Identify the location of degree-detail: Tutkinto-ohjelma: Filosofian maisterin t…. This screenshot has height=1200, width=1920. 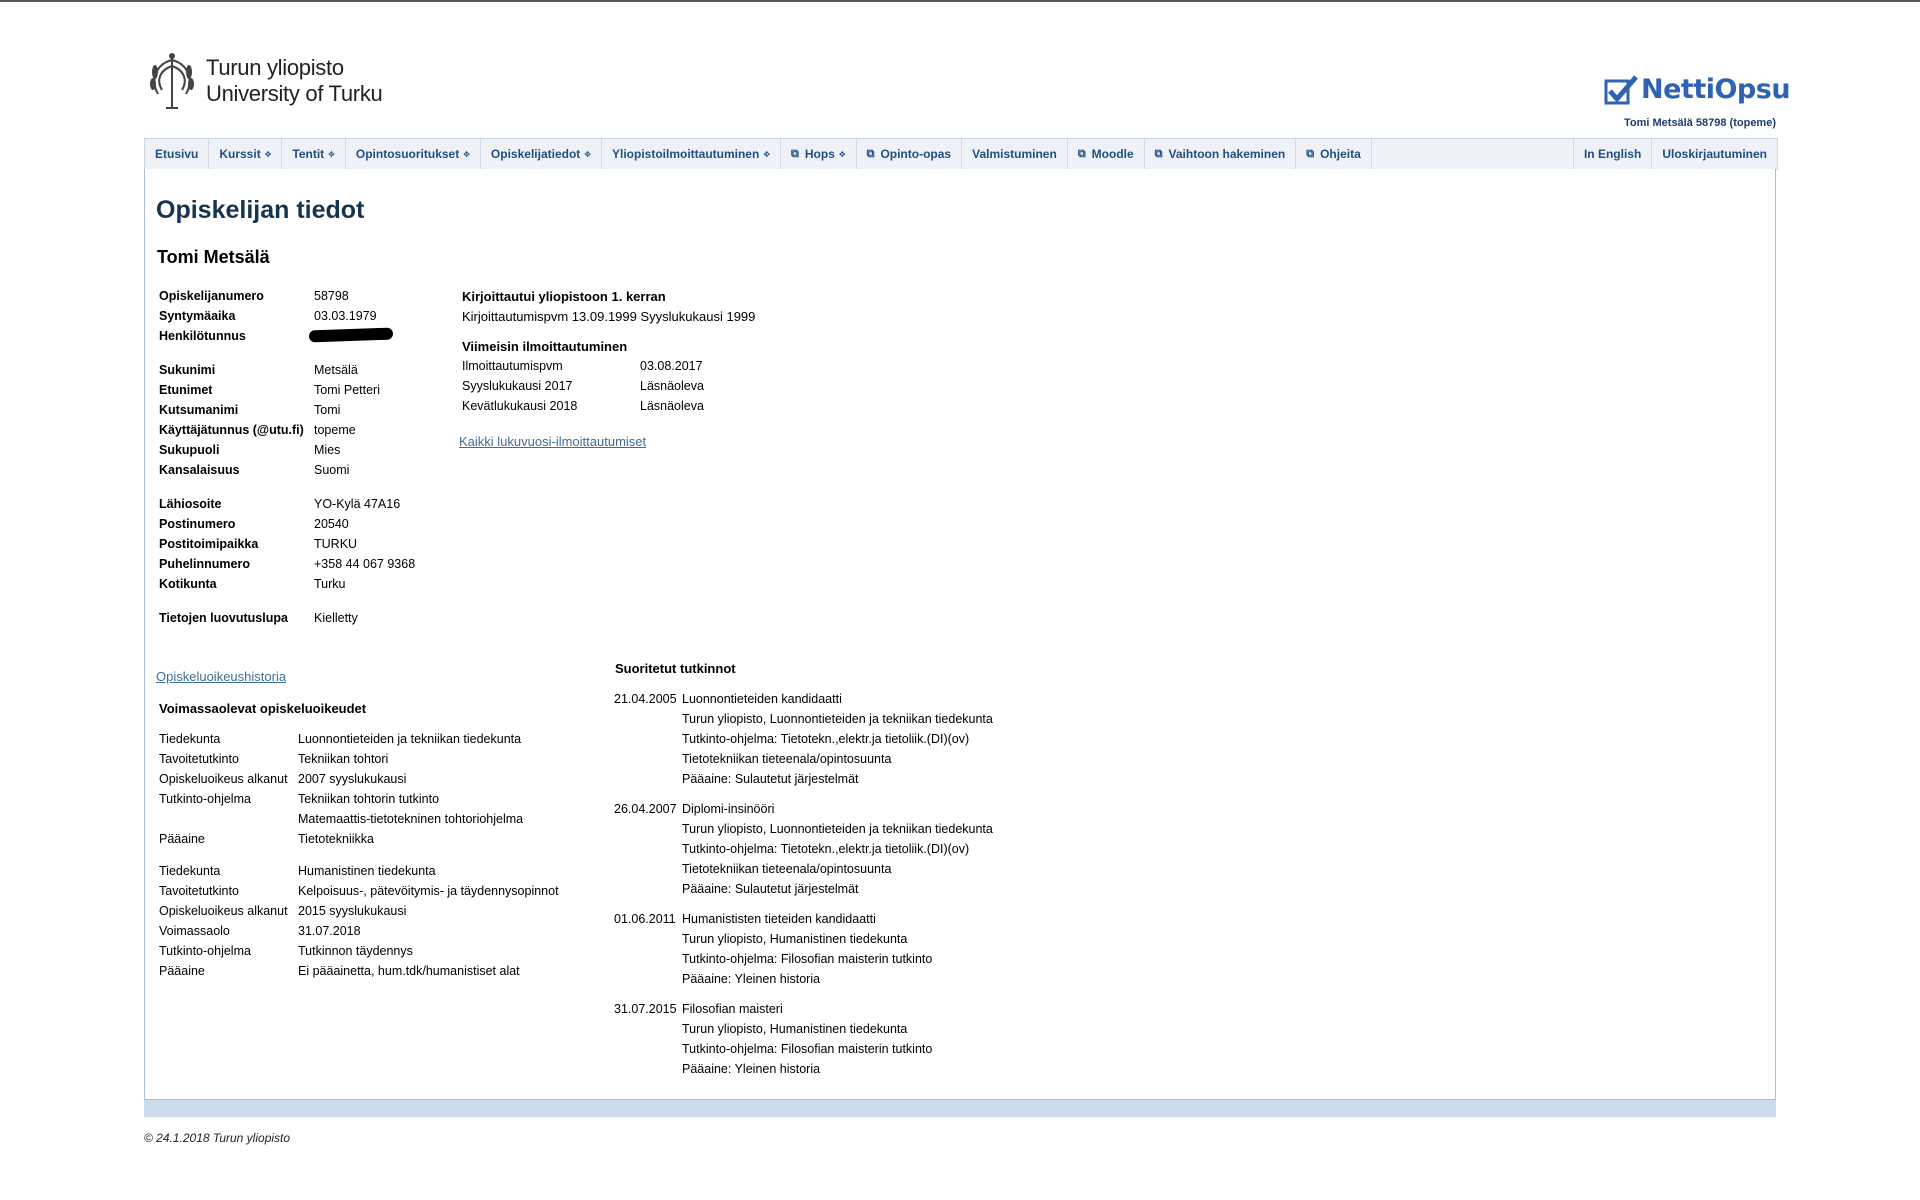
(807, 1049).